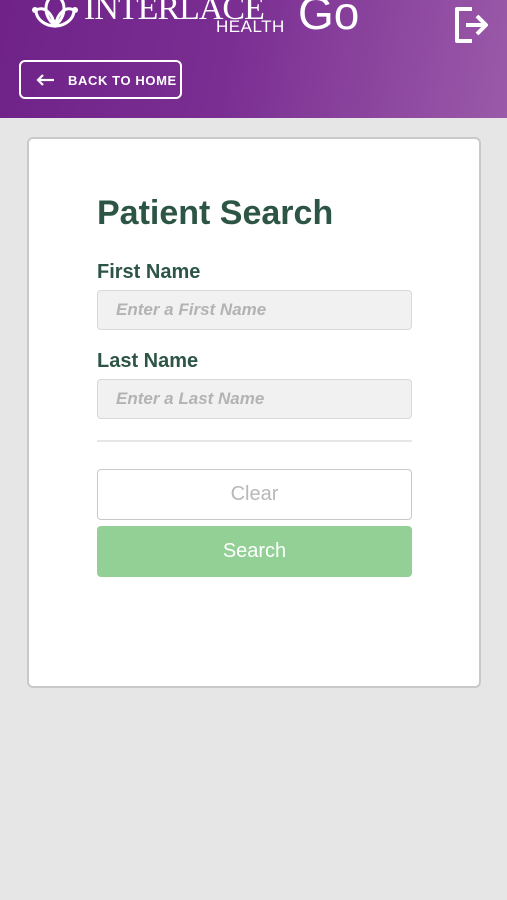 The image size is (507, 900). What do you see at coordinates (45, 80) in the screenshot?
I see `arrow-left-icon` at bounding box center [45, 80].